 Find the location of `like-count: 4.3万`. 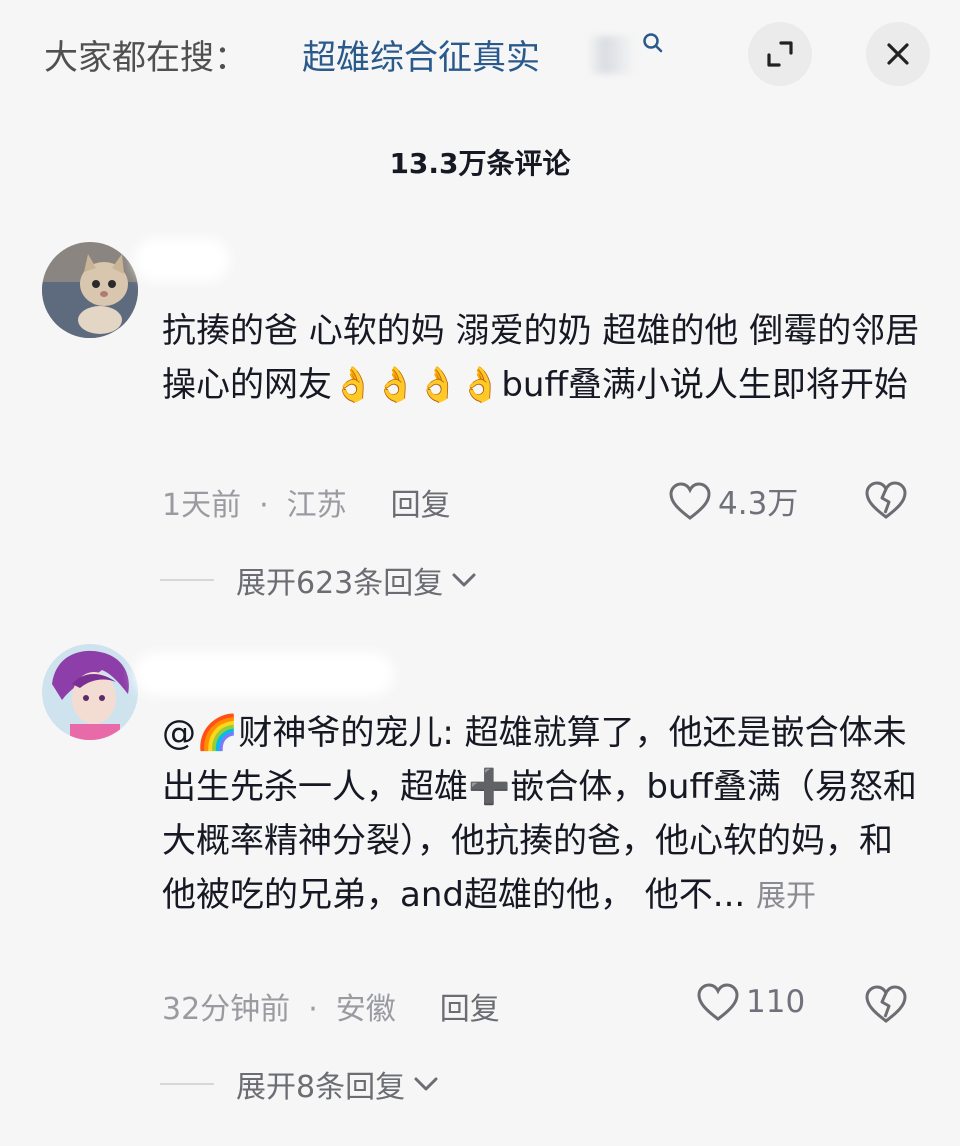

like-count: 4.3万 is located at coordinates (758, 504).